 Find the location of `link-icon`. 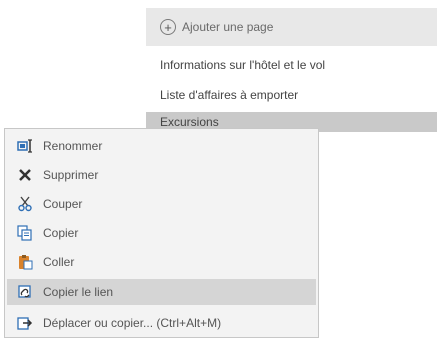

link-icon is located at coordinates (25, 292).